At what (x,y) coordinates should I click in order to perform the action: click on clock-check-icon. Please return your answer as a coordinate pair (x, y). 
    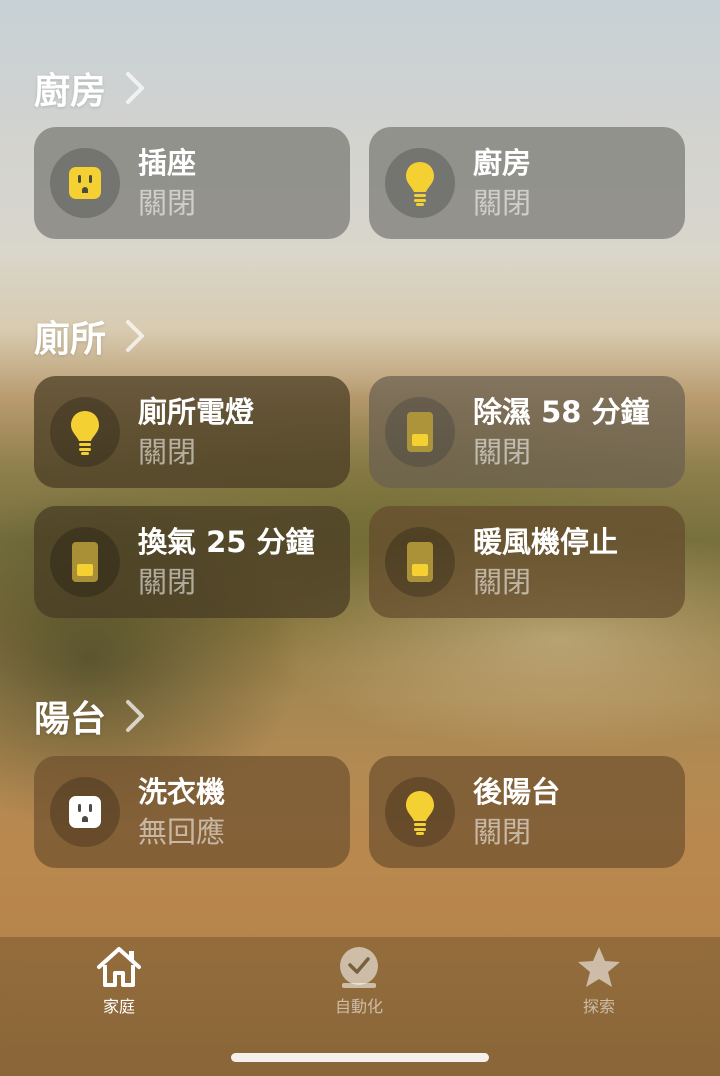
    Looking at the image, I should click on (359, 967).